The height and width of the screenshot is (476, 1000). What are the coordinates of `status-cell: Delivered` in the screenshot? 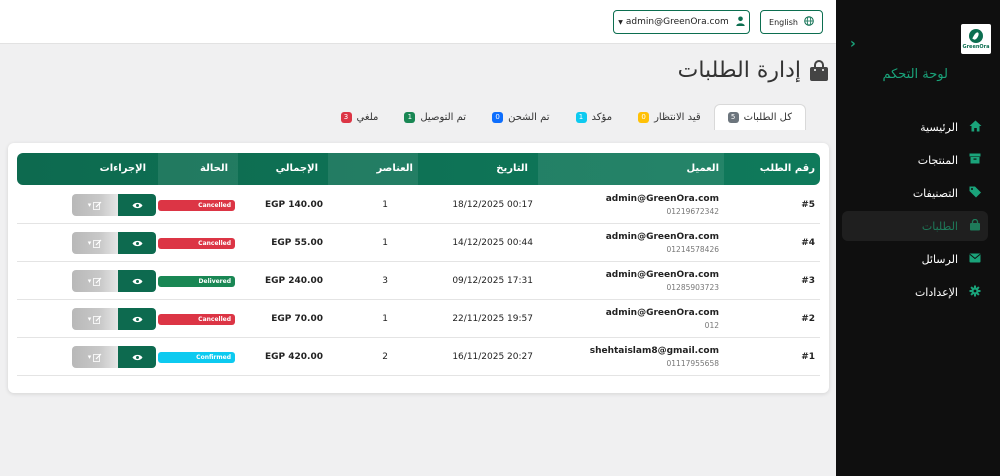 It's located at (198, 281).